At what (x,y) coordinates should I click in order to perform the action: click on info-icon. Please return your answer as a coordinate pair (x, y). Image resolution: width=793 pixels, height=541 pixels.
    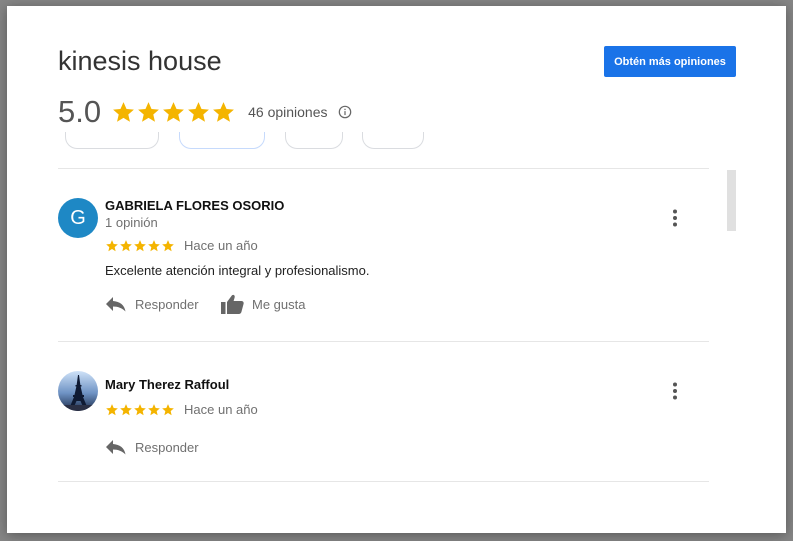
    Looking at the image, I should click on (345, 112).